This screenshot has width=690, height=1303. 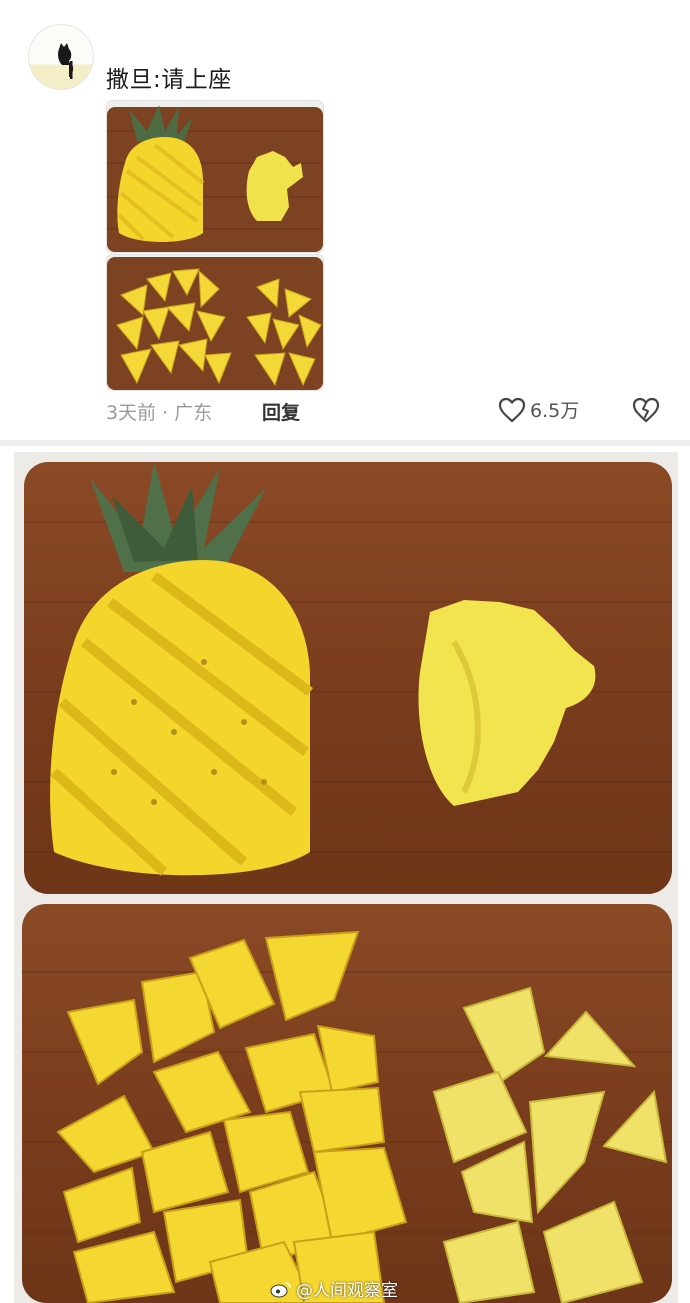 I want to click on pineapple-whole-thumbnail, so click(x=215, y=176).